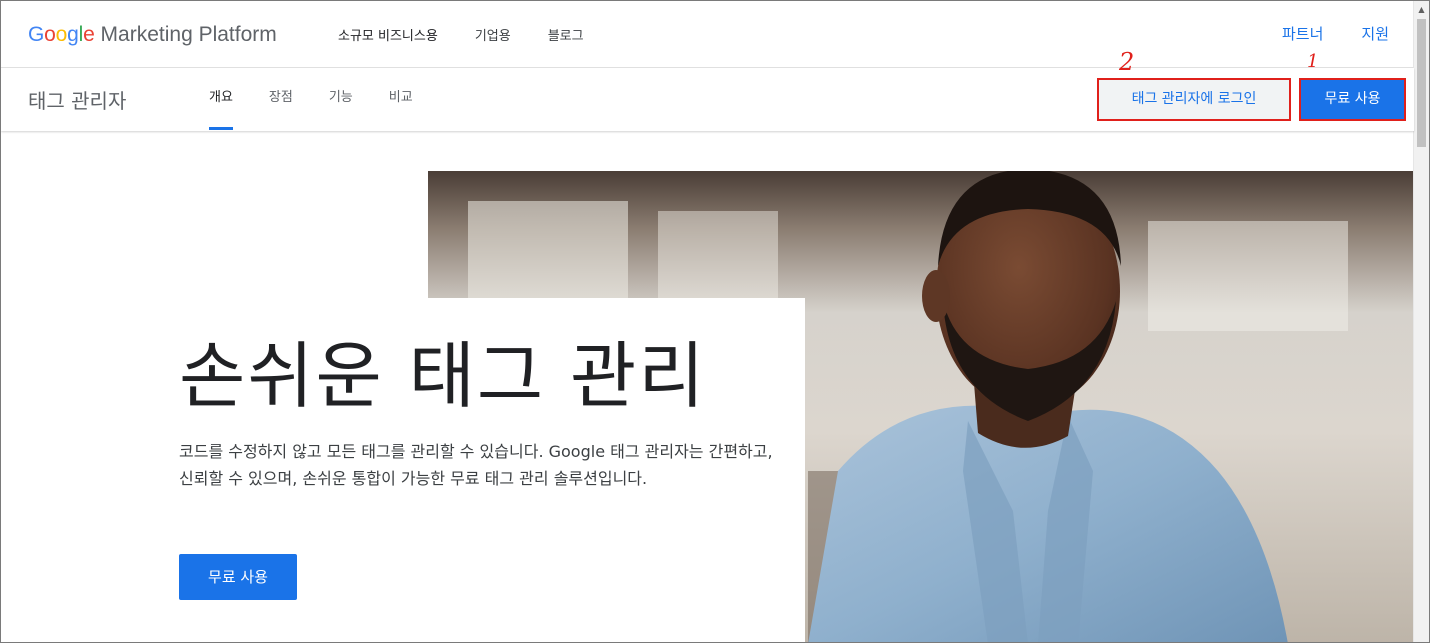 Image resolution: width=1430 pixels, height=643 pixels. What do you see at coordinates (388, 34) in the screenshot?
I see `top-nav-small-business: 소규모 비즈니스용` at bounding box center [388, 34].